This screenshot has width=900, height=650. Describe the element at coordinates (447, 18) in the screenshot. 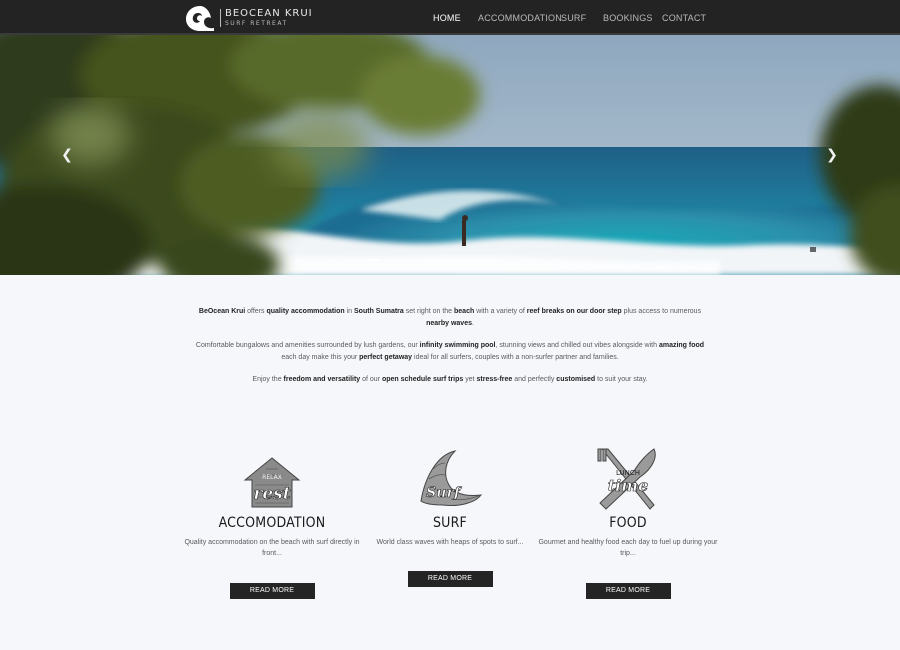

I see `nav-home: HOME` at that location.